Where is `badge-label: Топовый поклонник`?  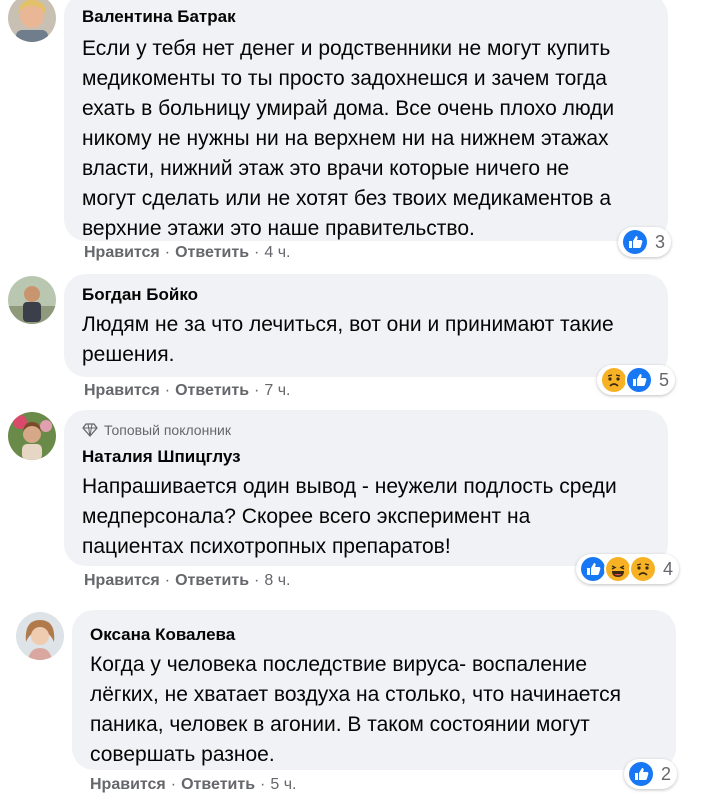 badge-label: Топовый поклонник is located at coordinates (167, 430).